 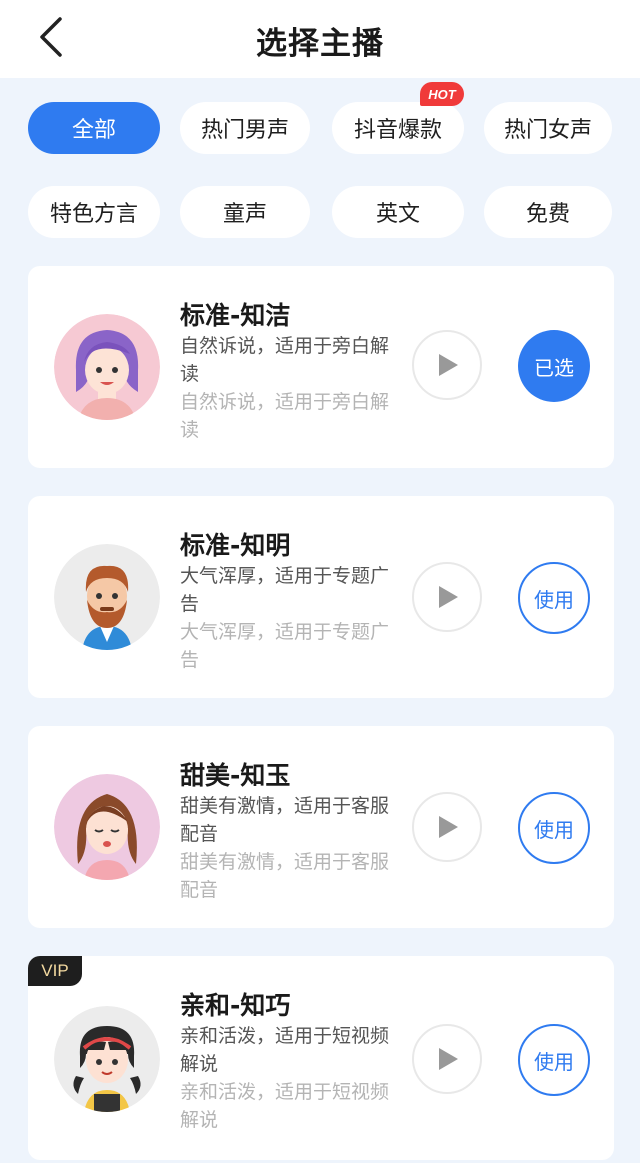 I want to click on voice-name: 标准-知明, so click(x=235, y=545).